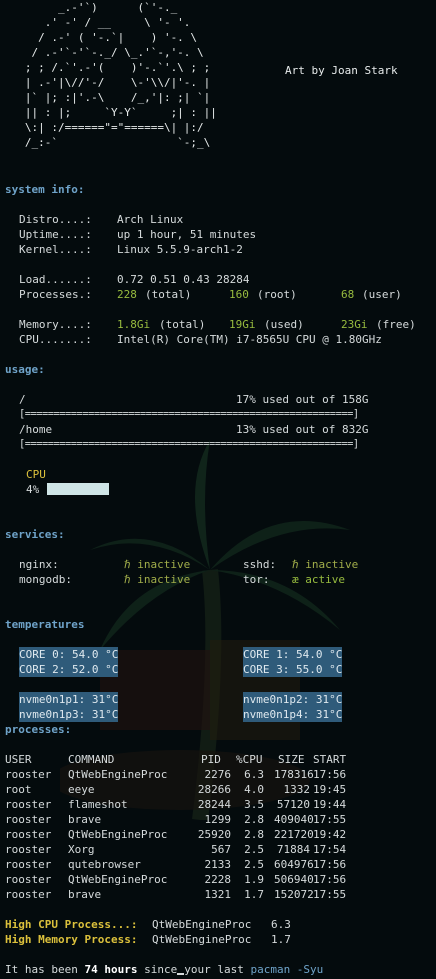 This screenshot has width=436, height=979. I want to click on core-temp: CORE 2: 52.0 °C, so click(69, 669).